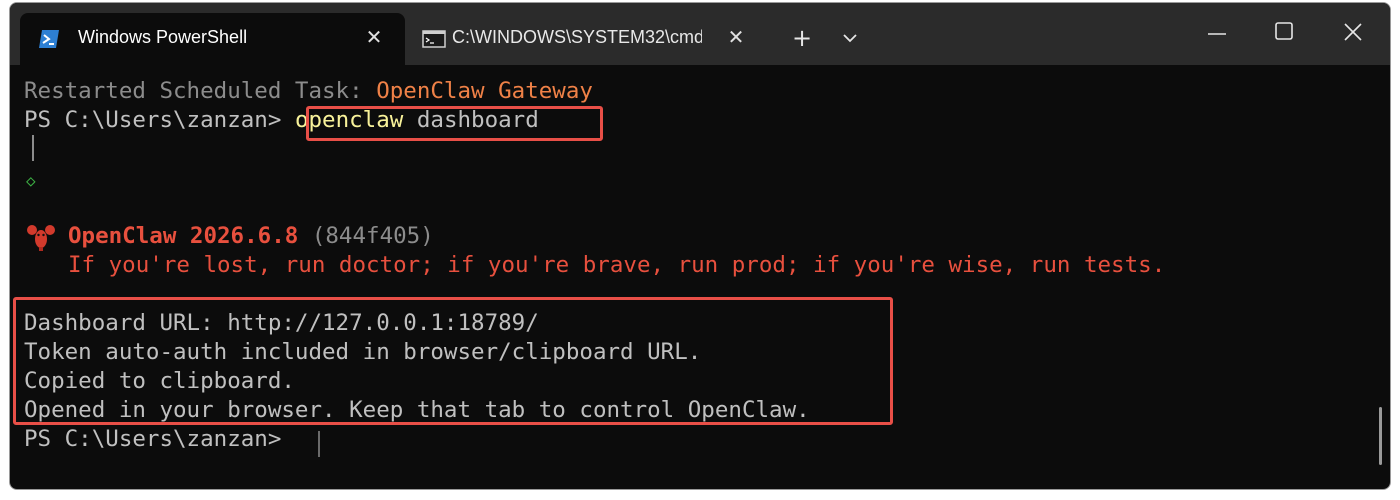 The width and height of the screenshot is (1400, 500). Describe the element at coordinates (366, 236) in the screenshot. I see `app-commit: (844f405)` at that location.